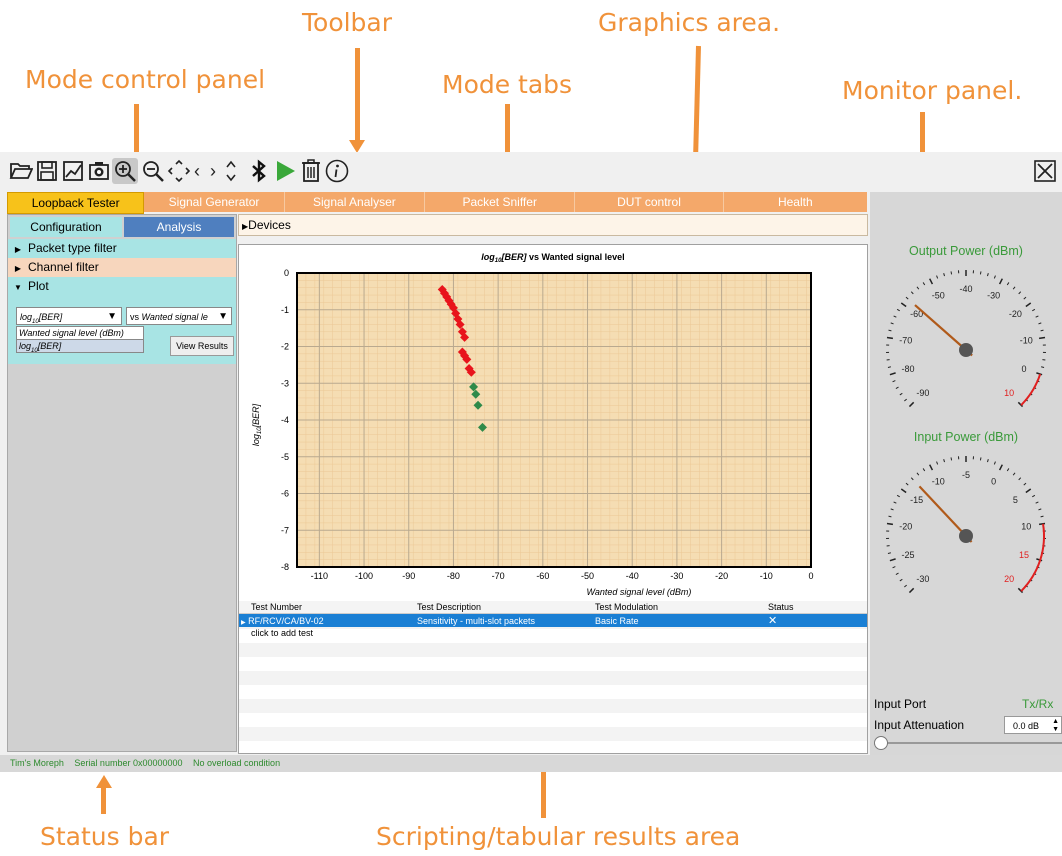 The height and width of the screenshot is (856, 1062). What do you see at coordinates (202, 346) in the screenshot?
I see `view-results-button: View Results` at bounding box center [202, 346].